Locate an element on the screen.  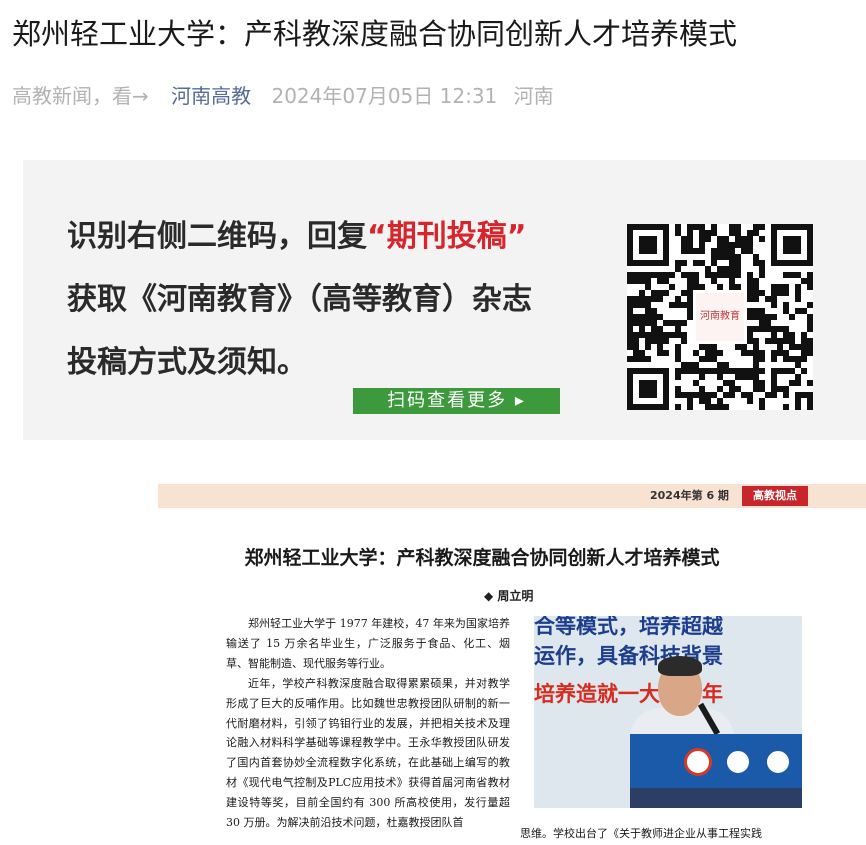
article-title: 郑州轻工业大学：产科教深度融合协同创新人才培养模式 is located at coordinates (375, 34).